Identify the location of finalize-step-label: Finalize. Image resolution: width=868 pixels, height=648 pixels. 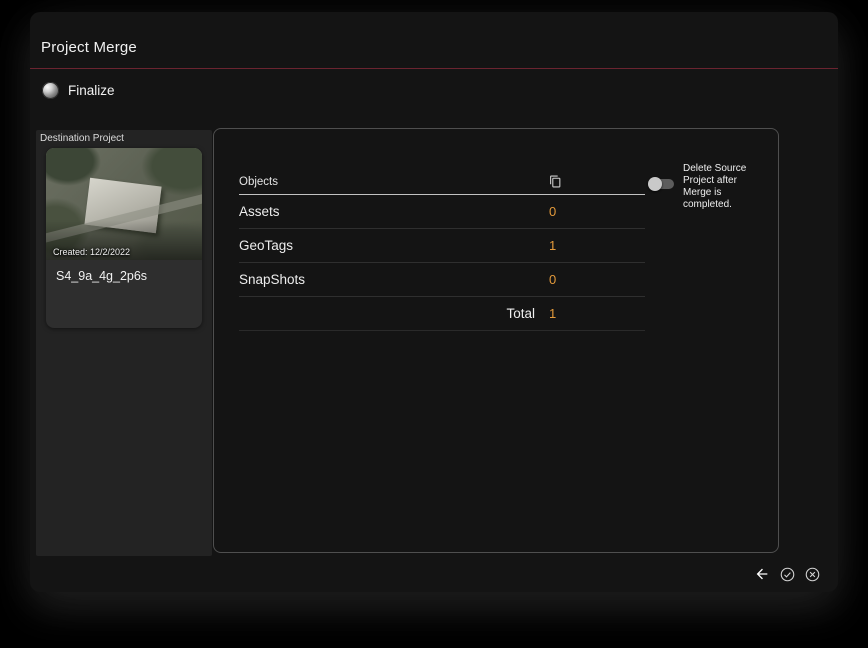
(91, 90).